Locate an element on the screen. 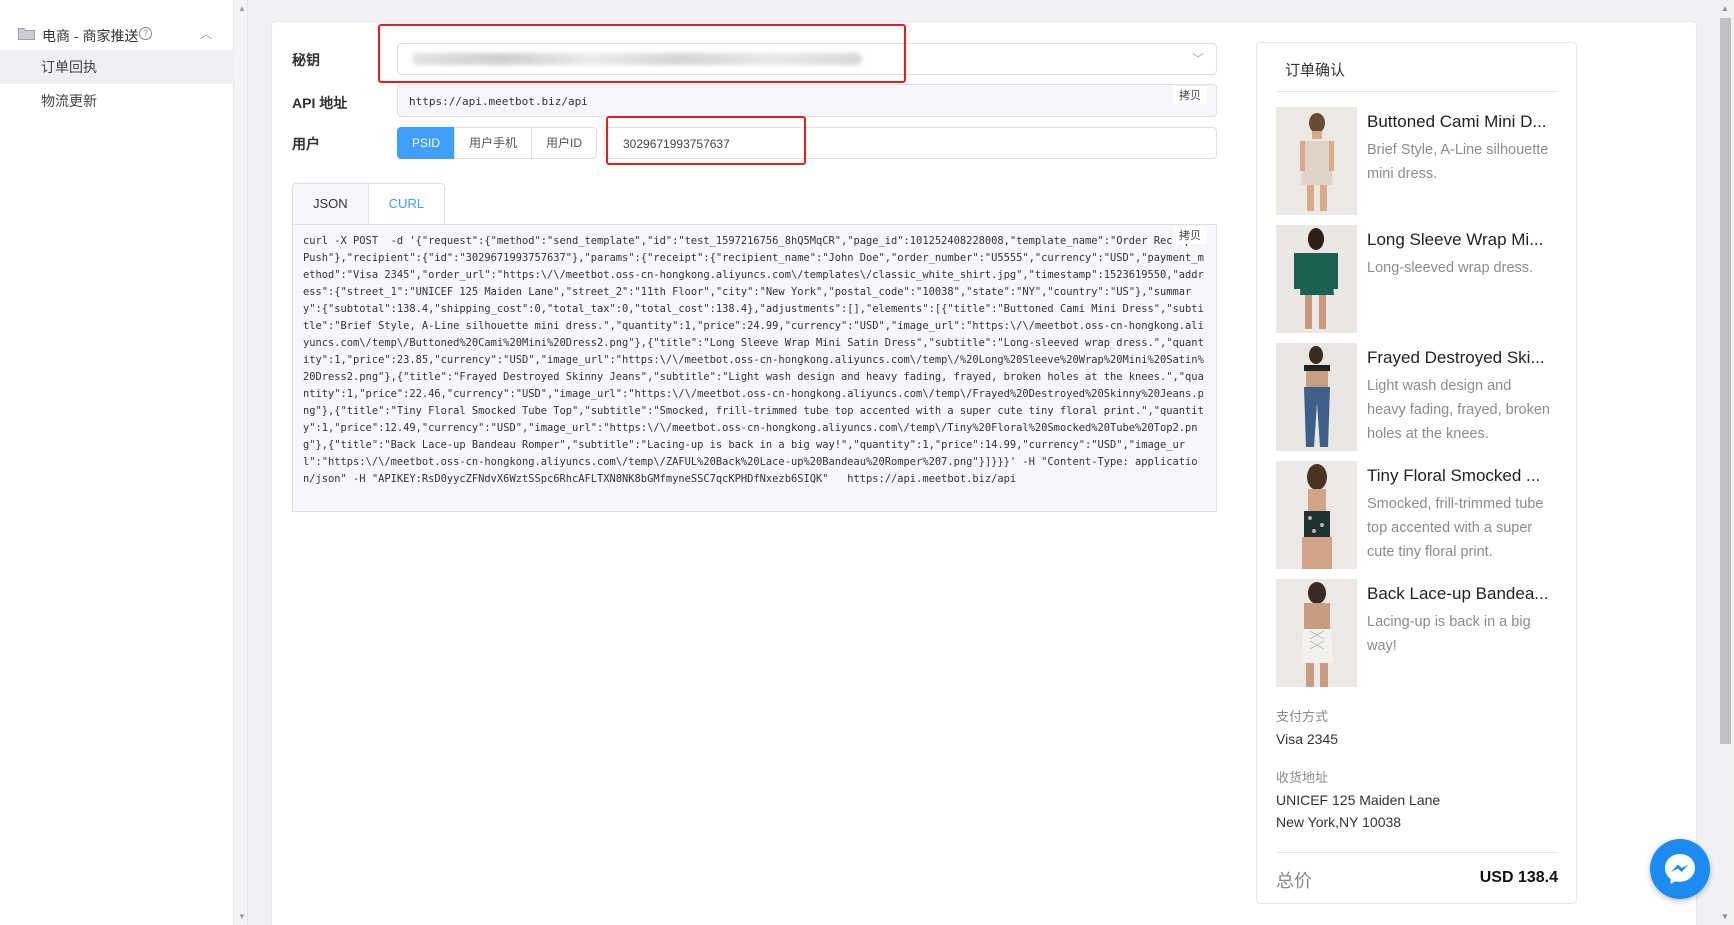 This screenshot has height=925, width=1734. copy-code-button: 拷贝 is located at coordinates (1190, 235).